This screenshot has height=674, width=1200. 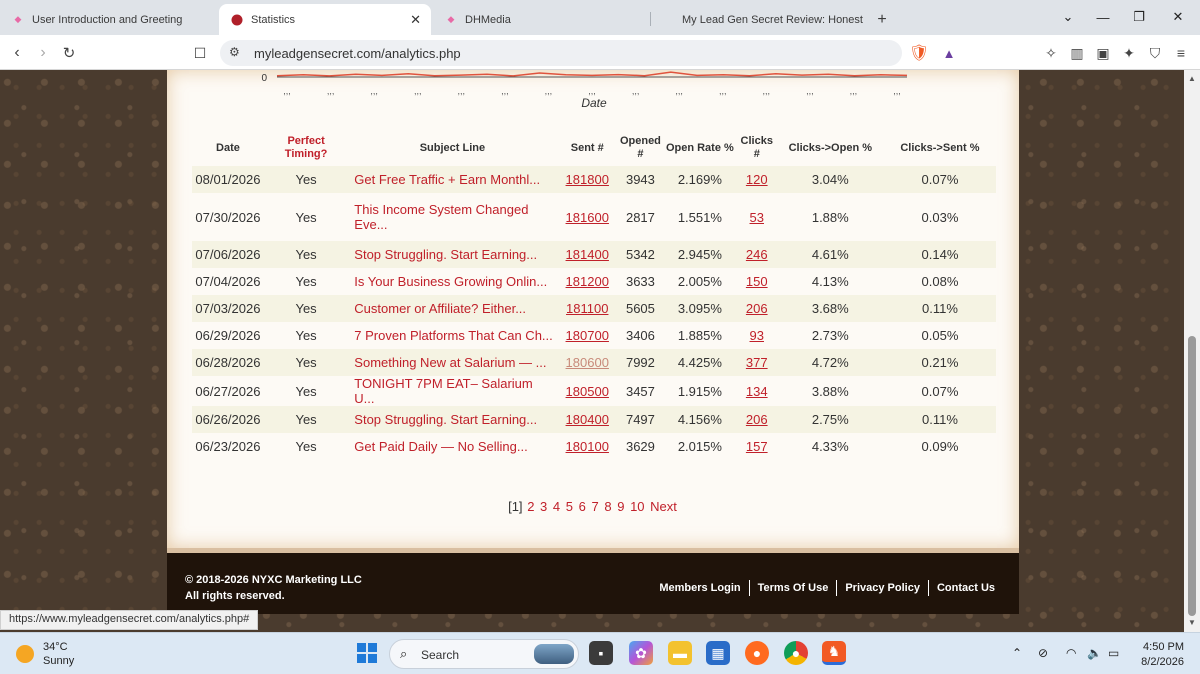 I want to click on windows-start-icon, so click(x=367, y=653).